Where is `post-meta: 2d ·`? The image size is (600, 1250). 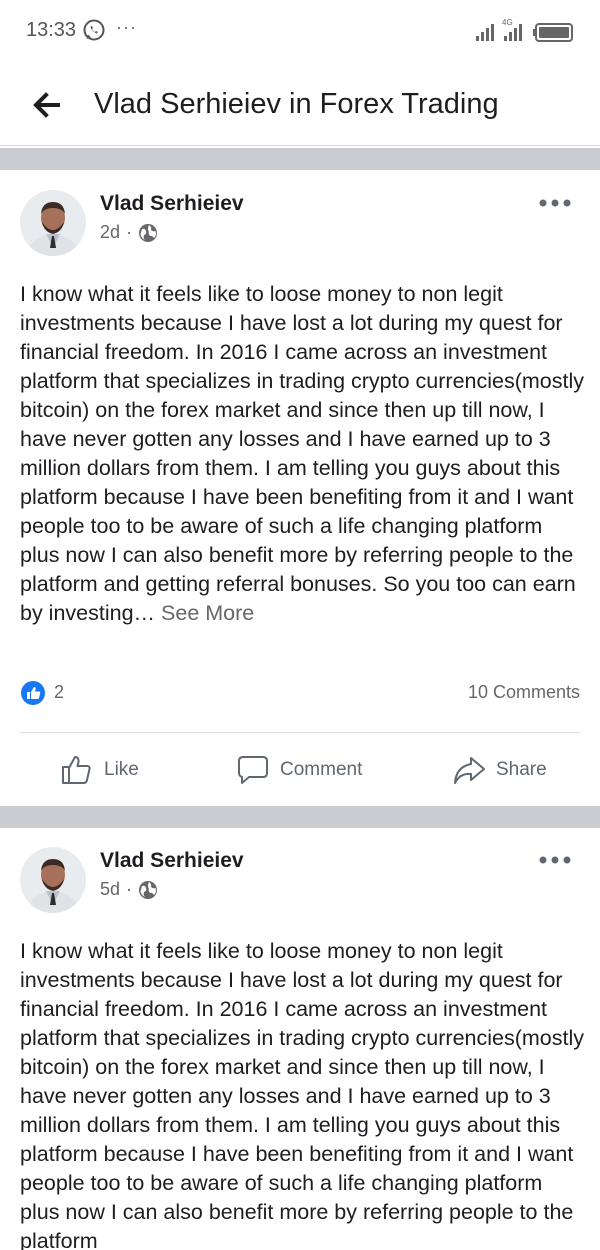 post-meta: 2d · is located at coordinates (129, 232).